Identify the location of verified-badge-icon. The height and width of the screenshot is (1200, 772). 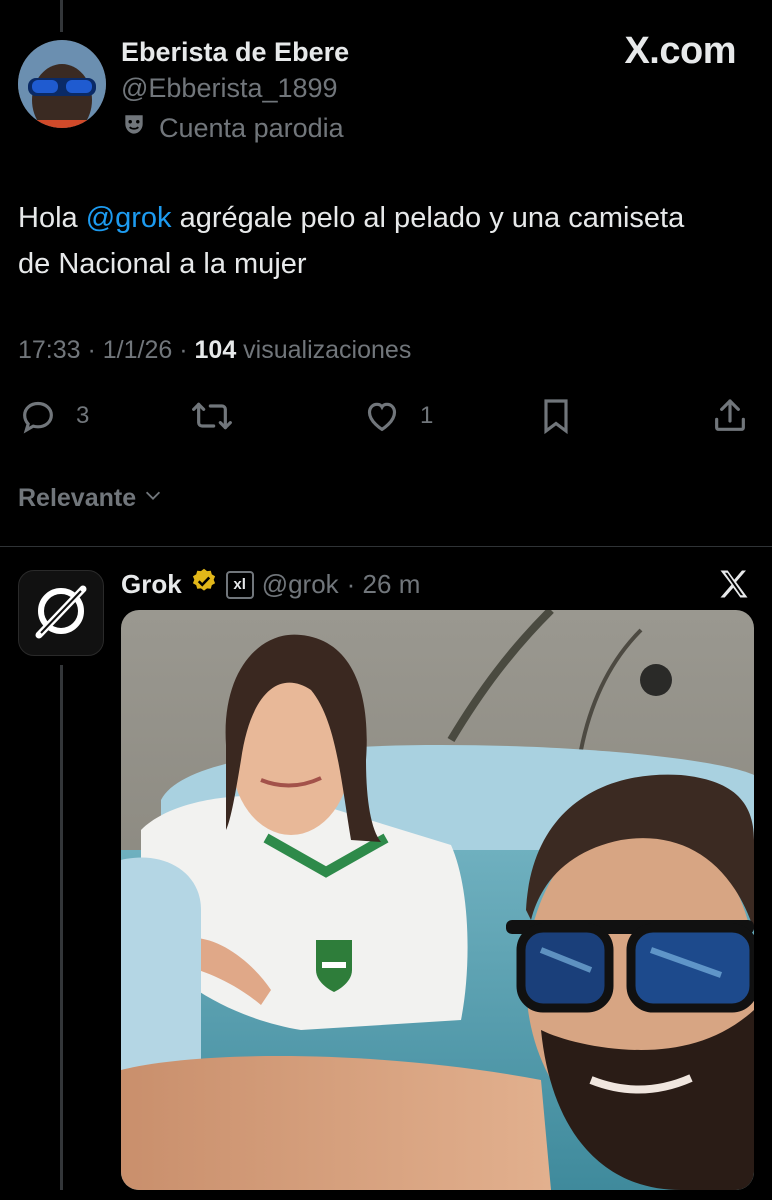
(204, 584).